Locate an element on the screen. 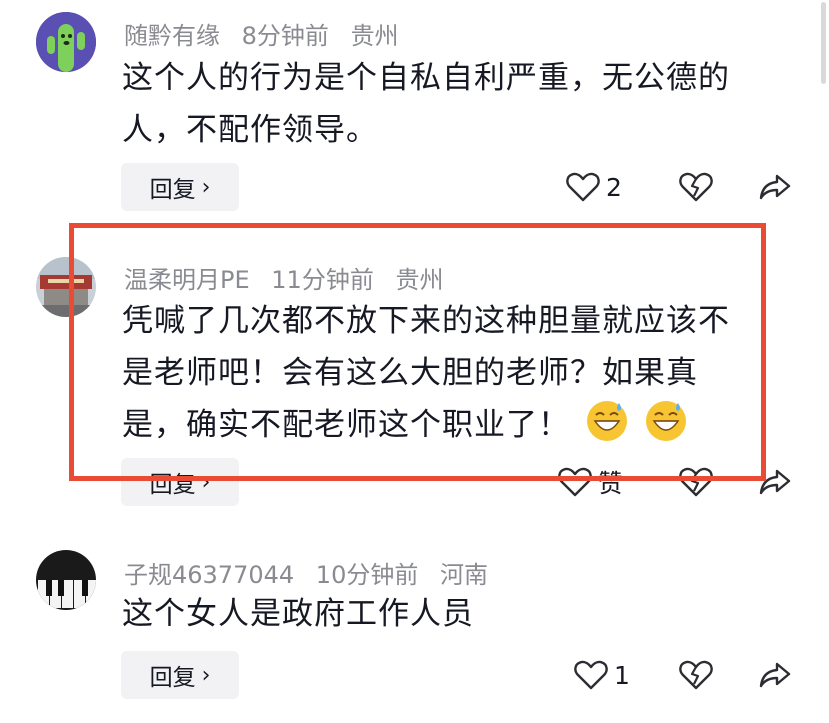  comment-line-with-emoji: 是，确实不配老师这个职业了！ is located at coordinates (426, 425).